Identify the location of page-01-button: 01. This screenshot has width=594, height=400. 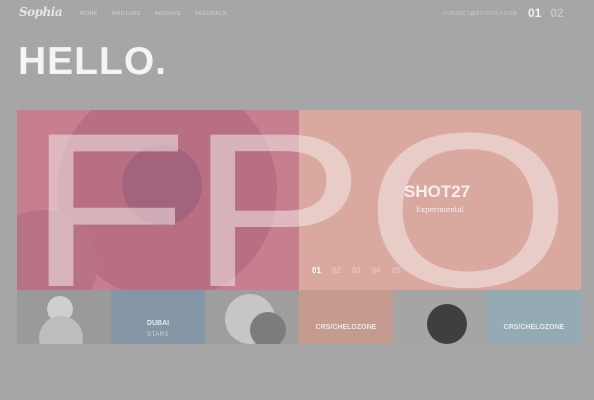
(534, 13).